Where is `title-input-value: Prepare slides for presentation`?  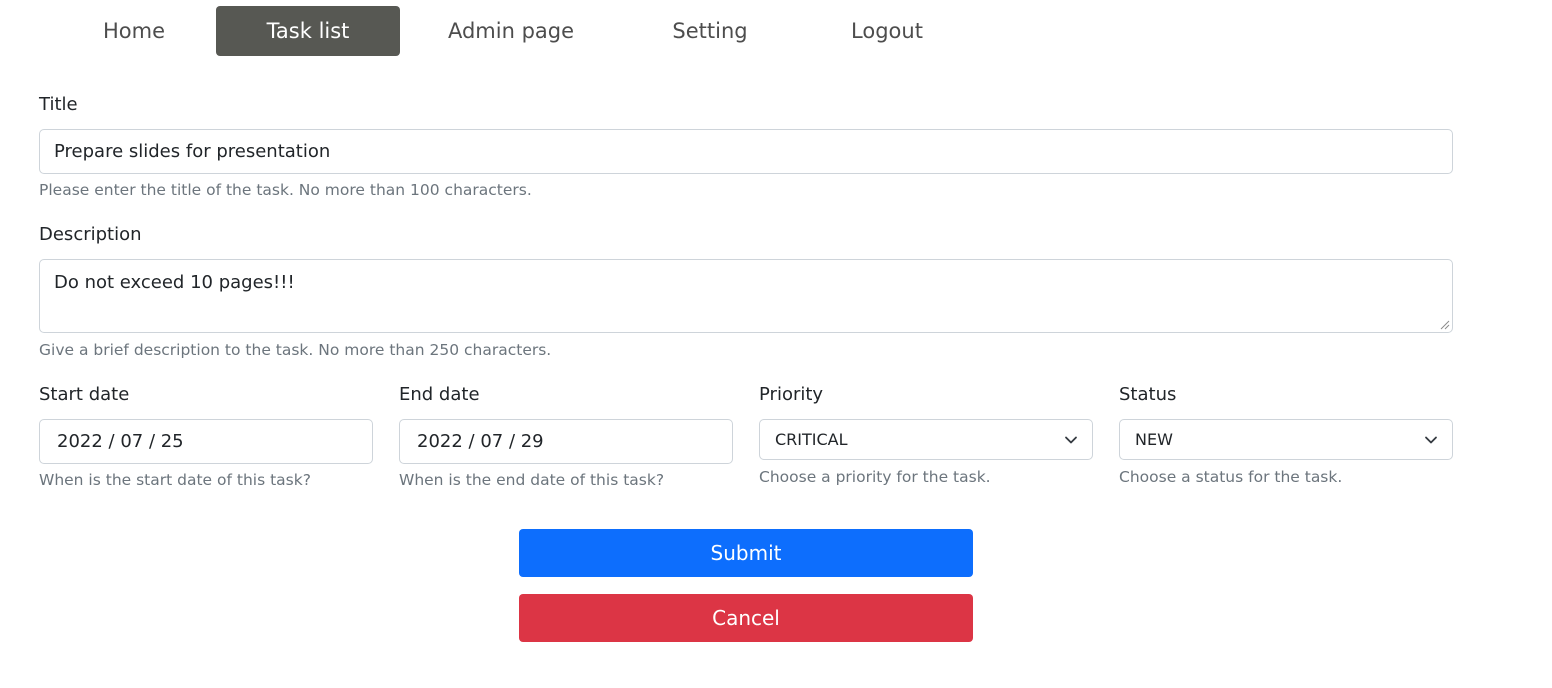 title-input-value: Prepare slides for presentation is located at coordinates (192, 151).